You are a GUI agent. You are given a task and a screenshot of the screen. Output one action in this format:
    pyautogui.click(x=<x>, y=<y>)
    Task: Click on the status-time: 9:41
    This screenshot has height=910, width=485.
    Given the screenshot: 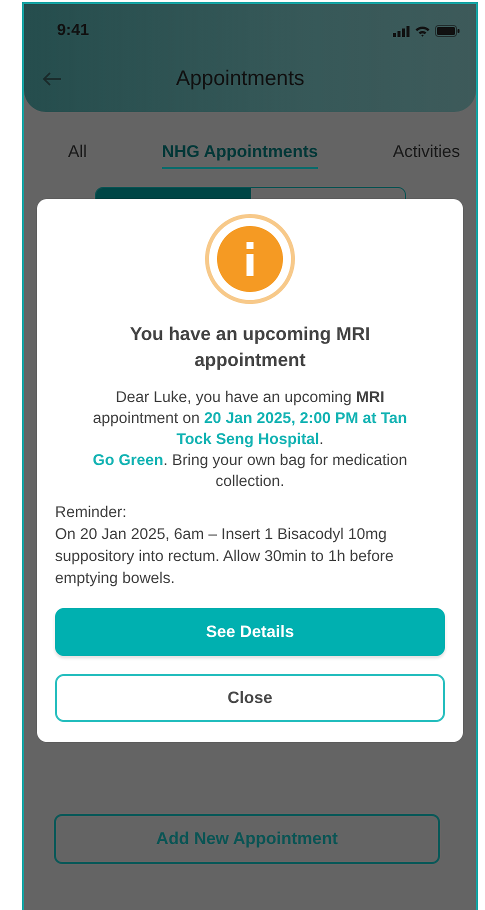 What is the action you would take?
    pyautogui.click(x=73, y=31)
    